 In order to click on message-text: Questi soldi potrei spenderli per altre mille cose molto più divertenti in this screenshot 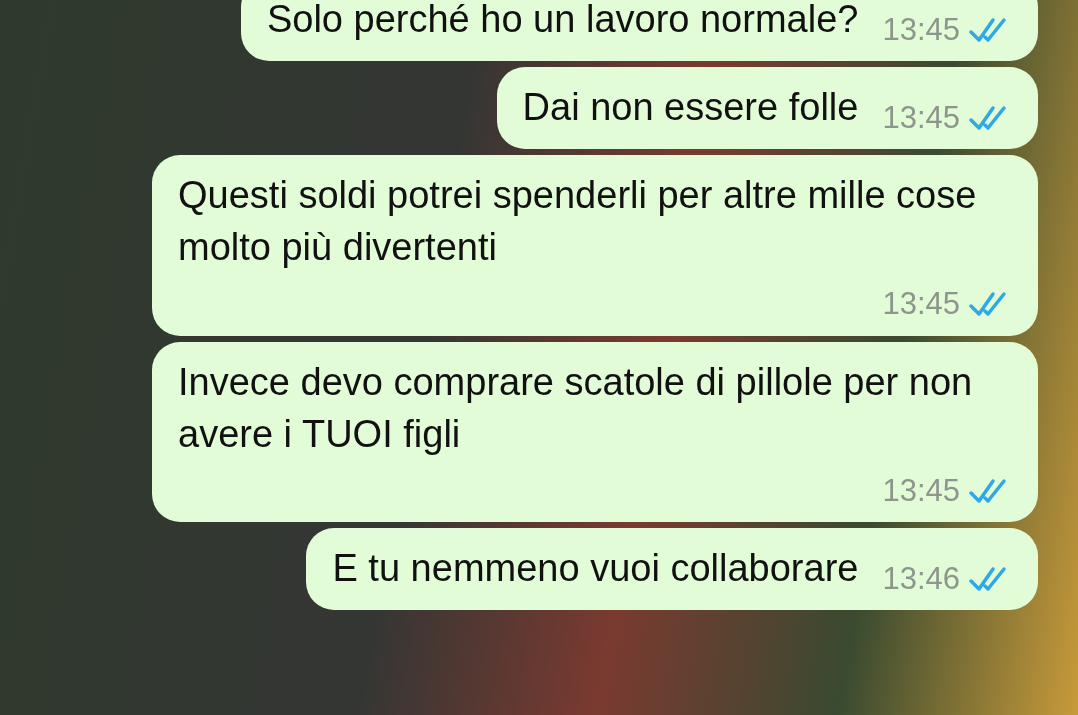, I will do `click(578, 221)`.